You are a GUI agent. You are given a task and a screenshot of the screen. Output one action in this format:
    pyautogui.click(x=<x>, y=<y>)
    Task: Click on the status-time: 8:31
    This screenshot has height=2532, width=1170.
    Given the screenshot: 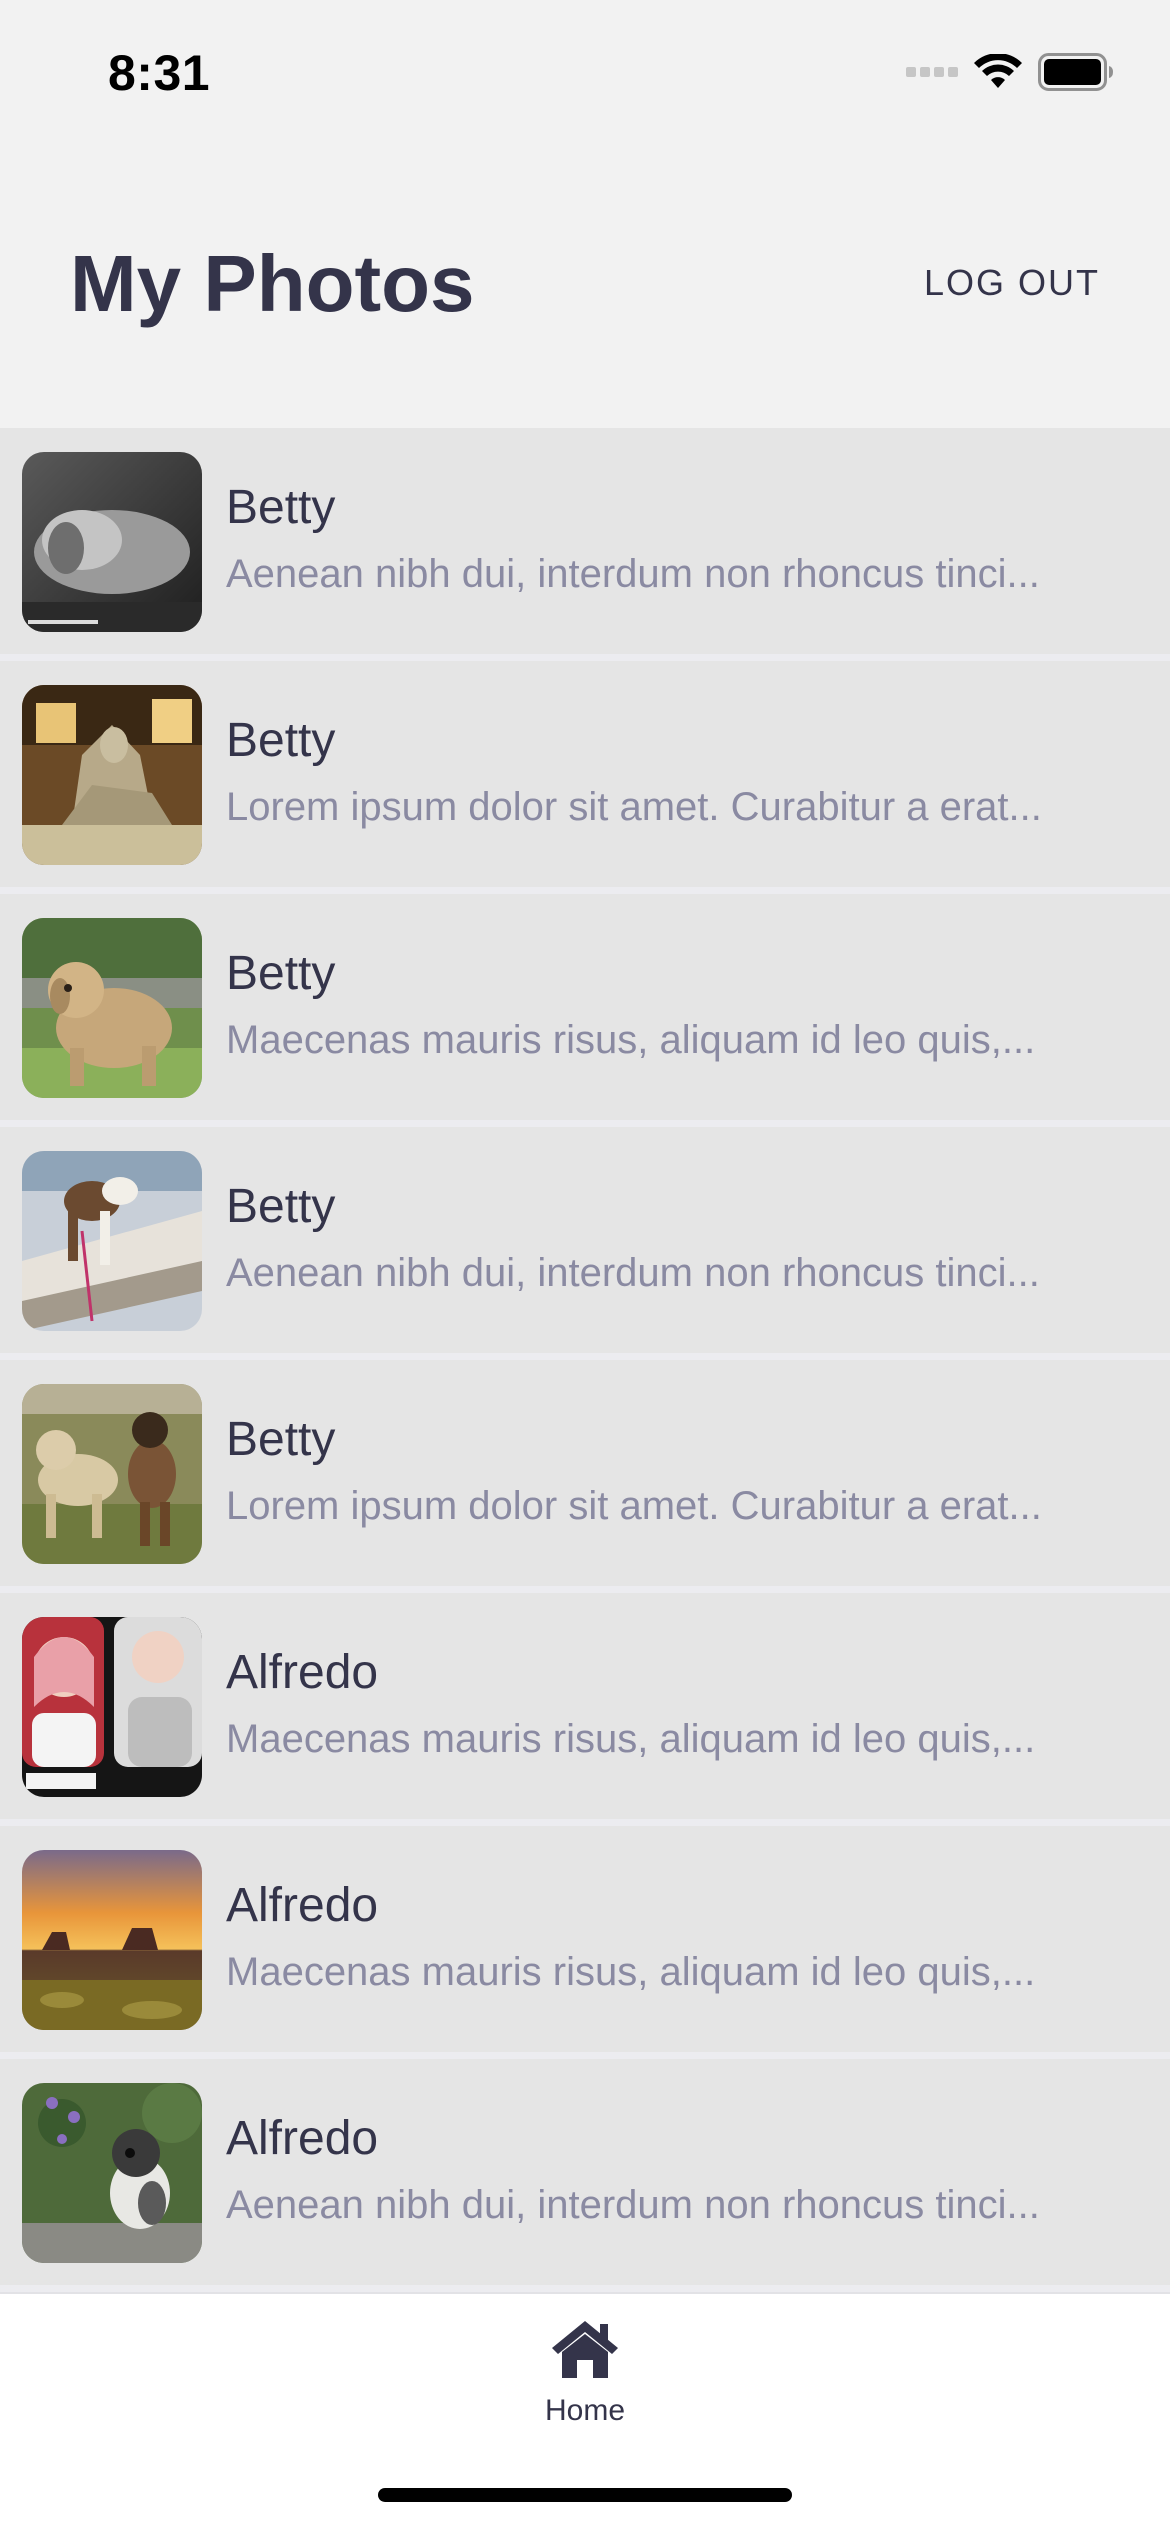 What is the action you would take?
    pyautogui.click(x=159, y=73)
    